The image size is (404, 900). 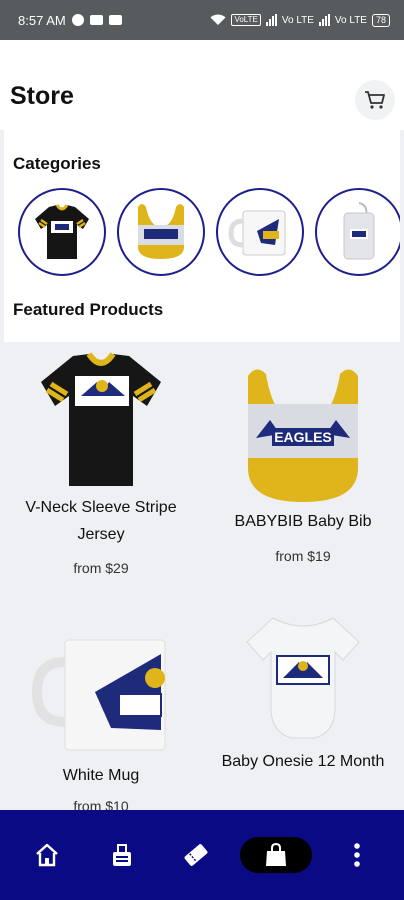 I want to click on nav-tickets, so click(x=196, y=855).